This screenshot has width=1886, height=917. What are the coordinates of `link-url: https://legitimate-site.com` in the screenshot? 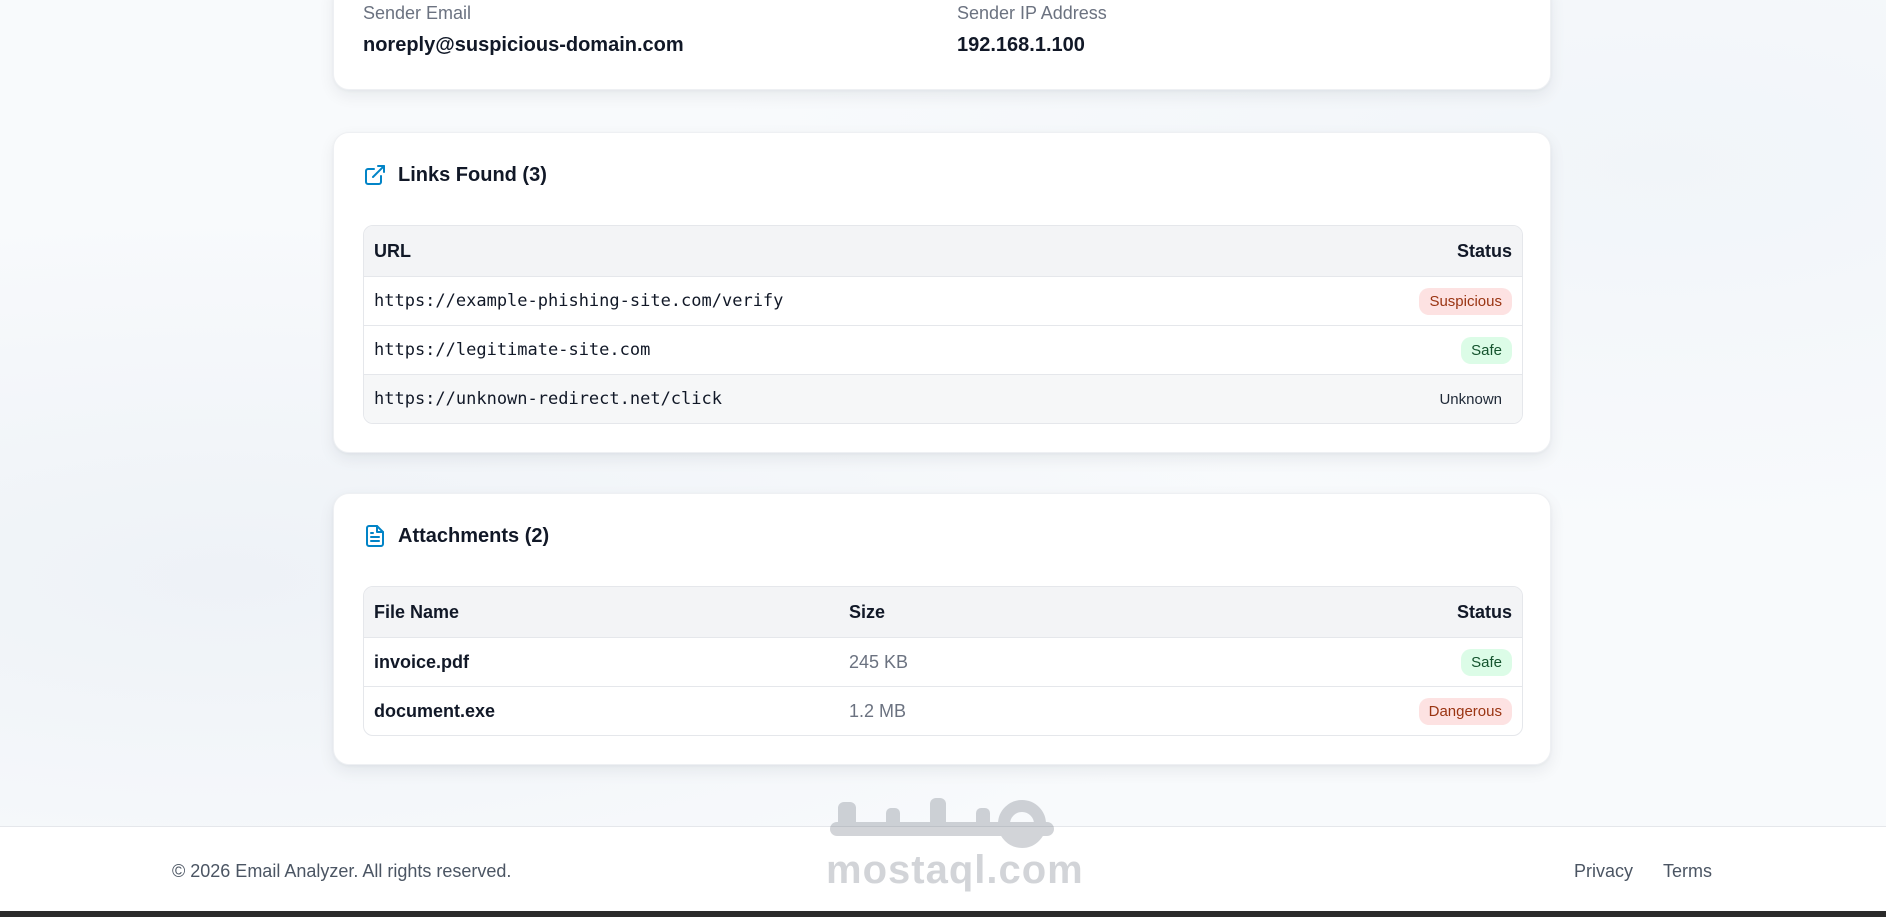 It's located at (917, 350).